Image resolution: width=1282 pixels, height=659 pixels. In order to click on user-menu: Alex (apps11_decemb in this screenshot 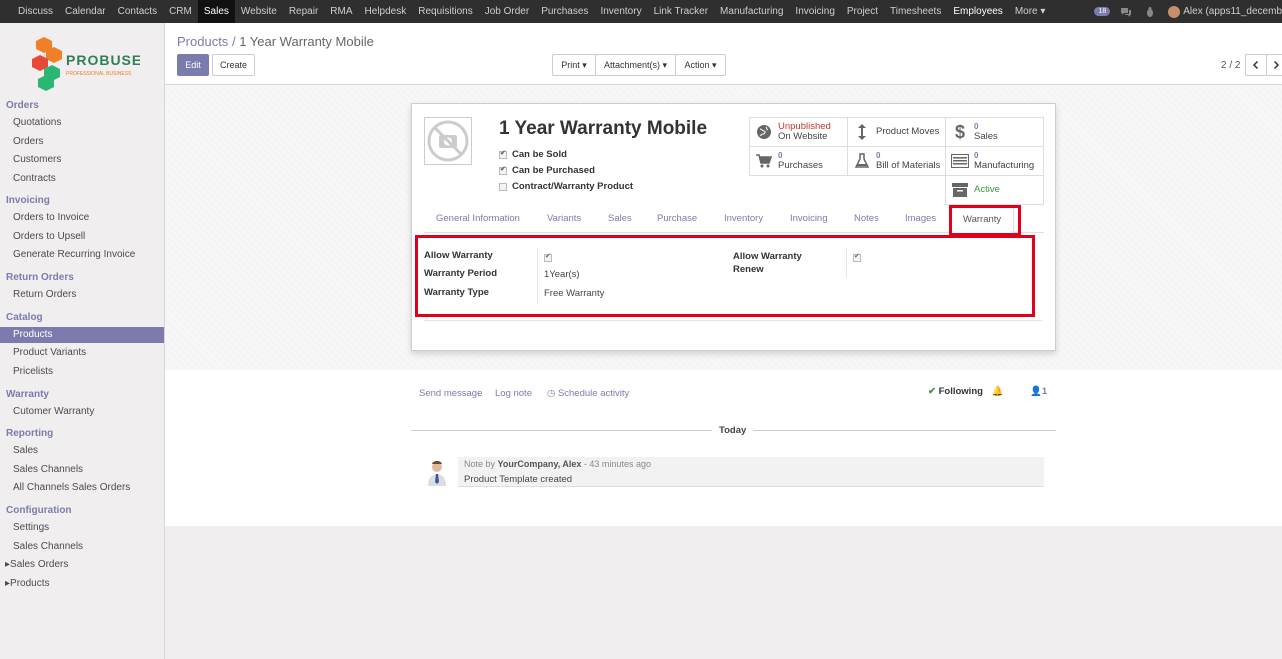, I will do `click(1225, 11)`.